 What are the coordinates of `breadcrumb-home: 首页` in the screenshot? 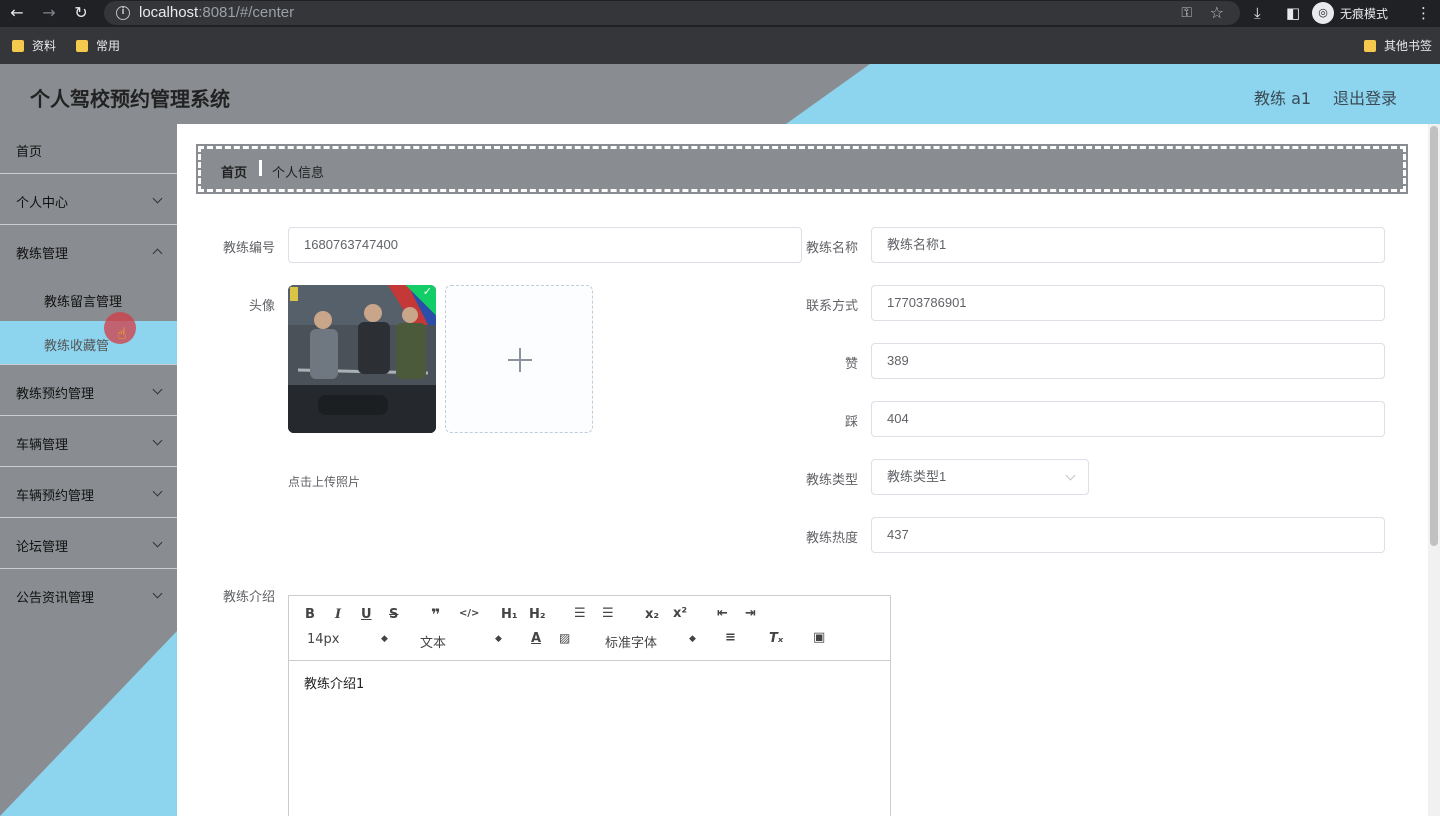 It's located at (234, 171).